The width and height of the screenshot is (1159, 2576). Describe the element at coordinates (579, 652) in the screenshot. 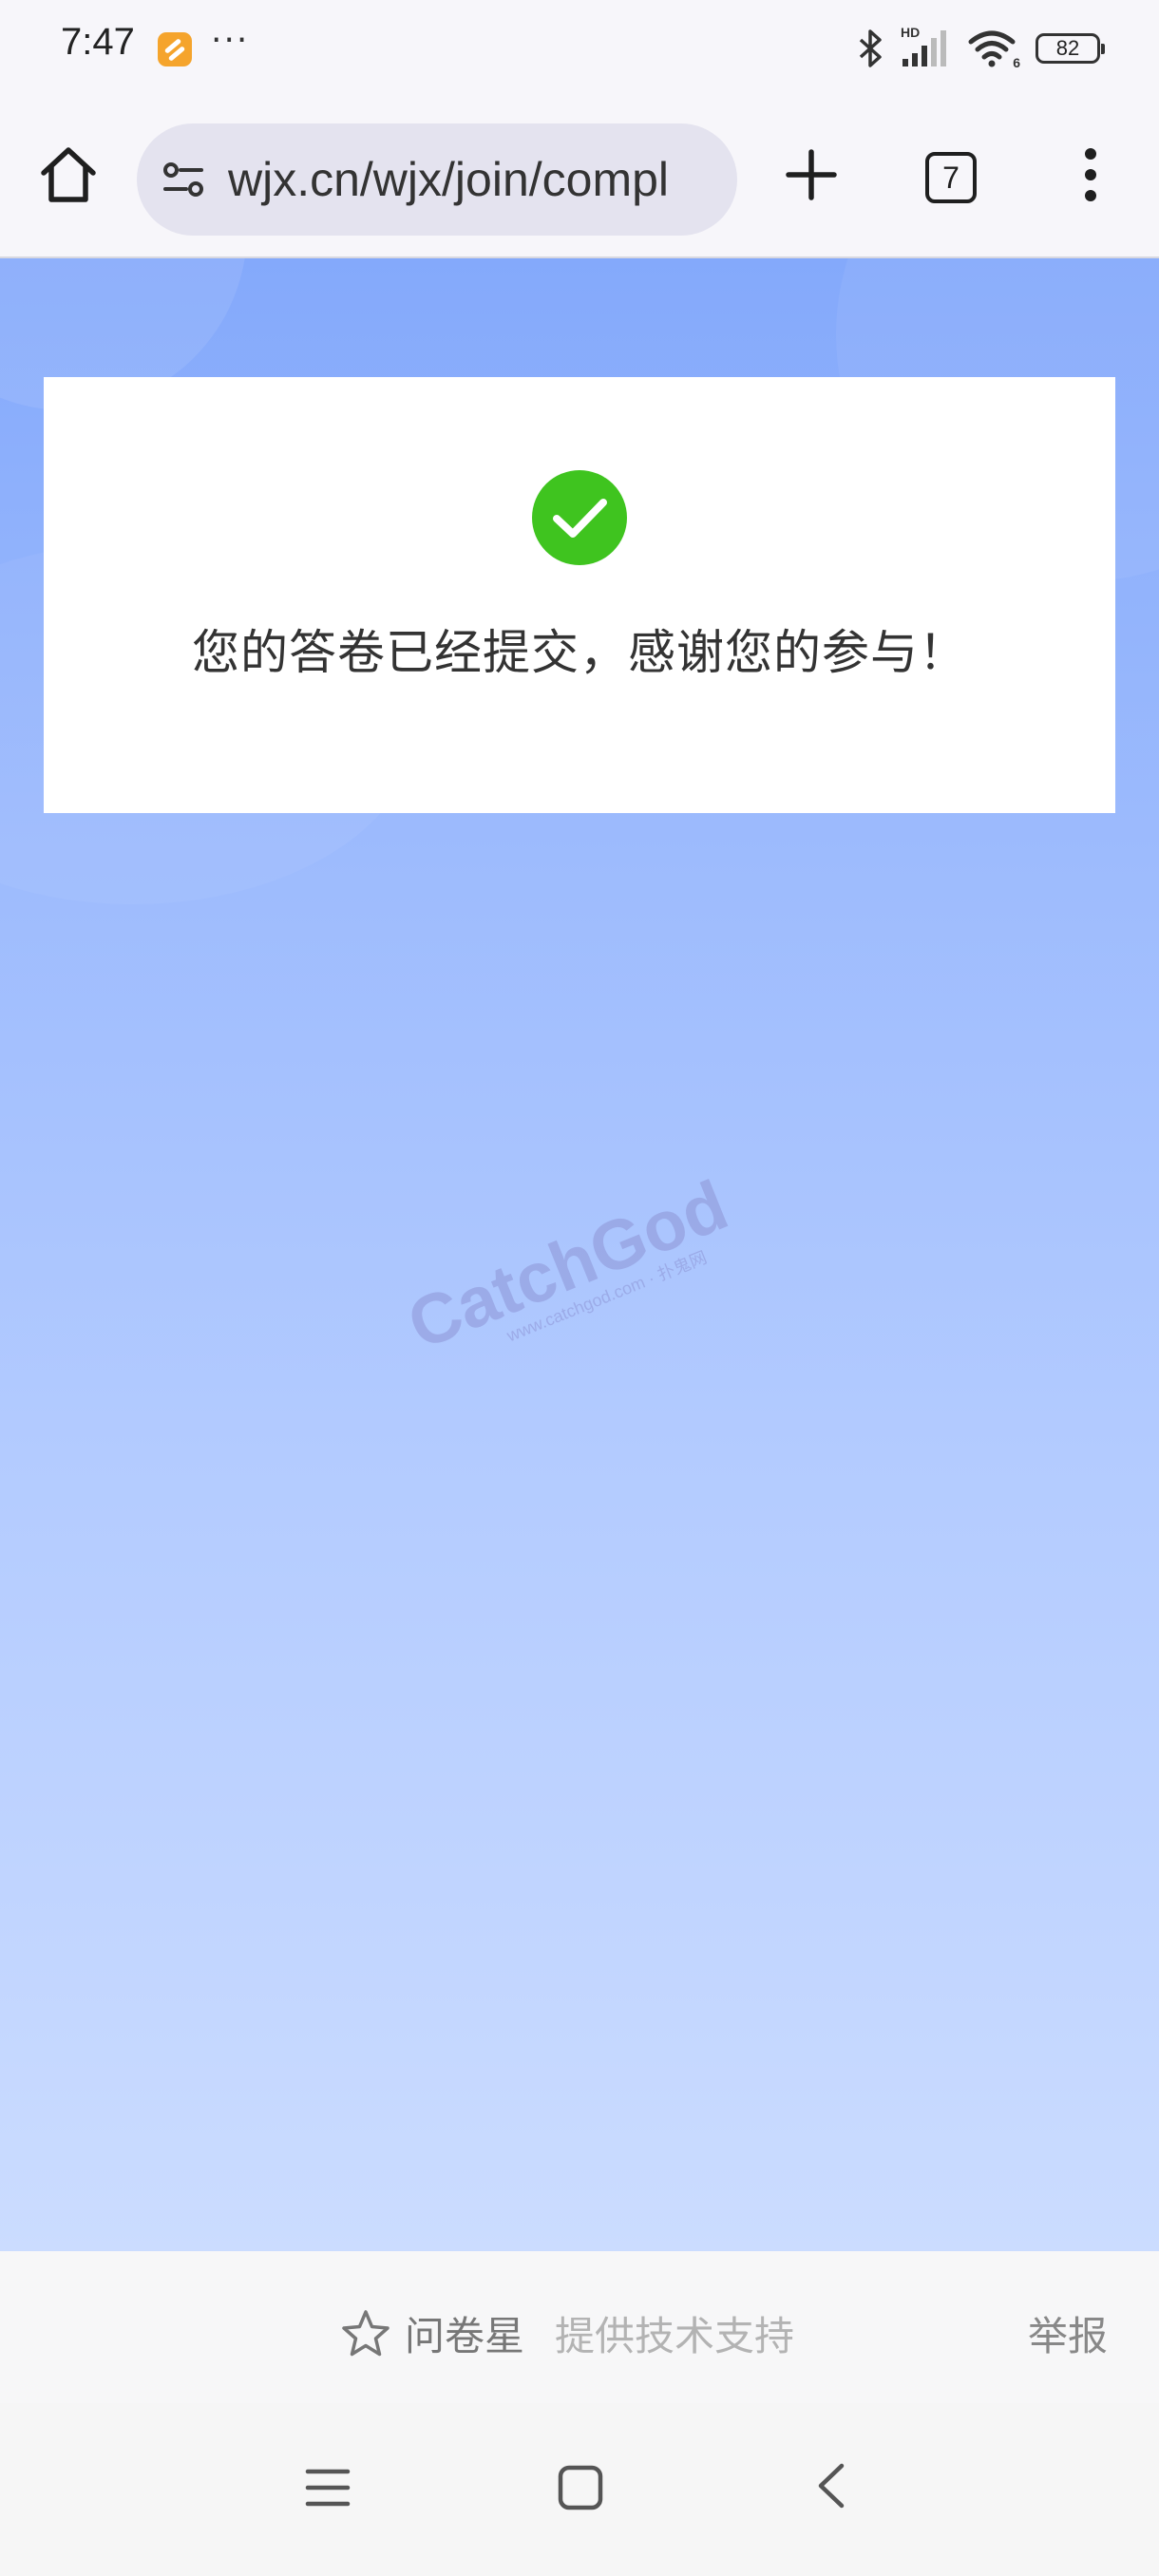

I see `success-message: 您的答卷已经提交，感谢您的参与！` at that location.